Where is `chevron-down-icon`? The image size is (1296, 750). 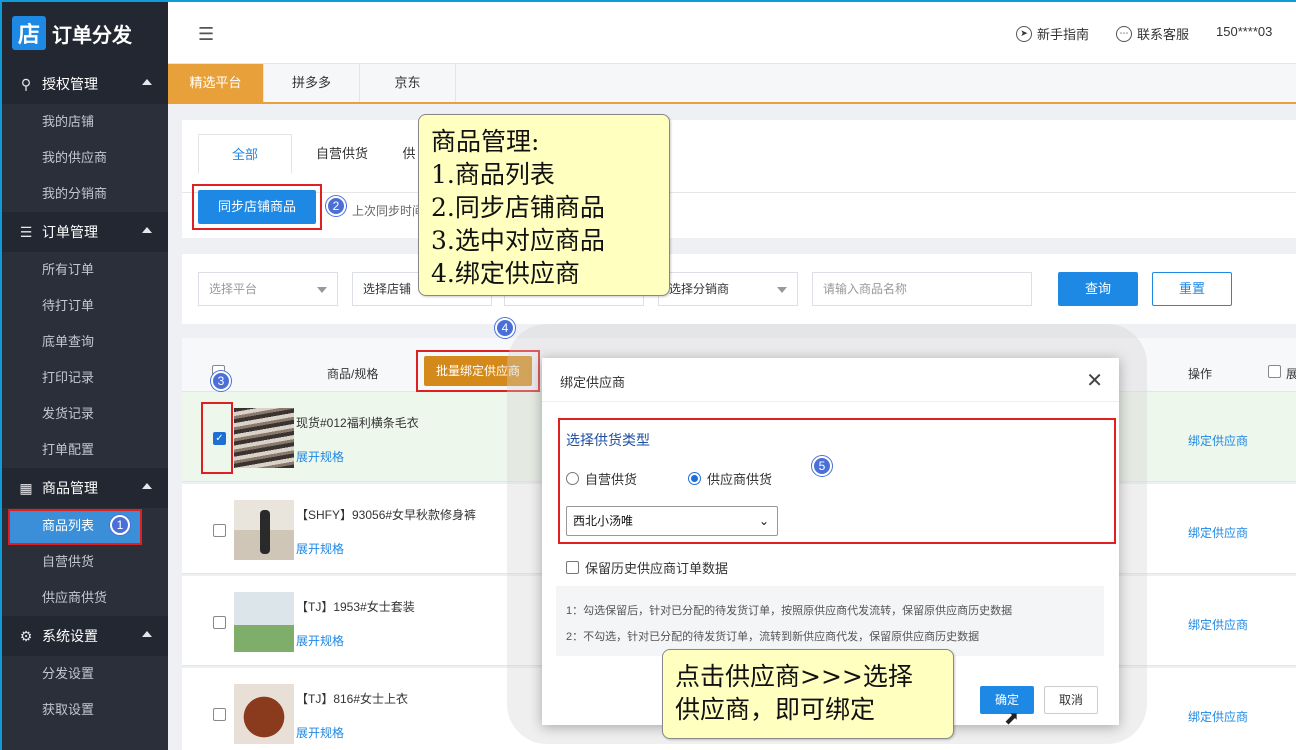
chevron-down-icon is located at coordinates (782, 290).